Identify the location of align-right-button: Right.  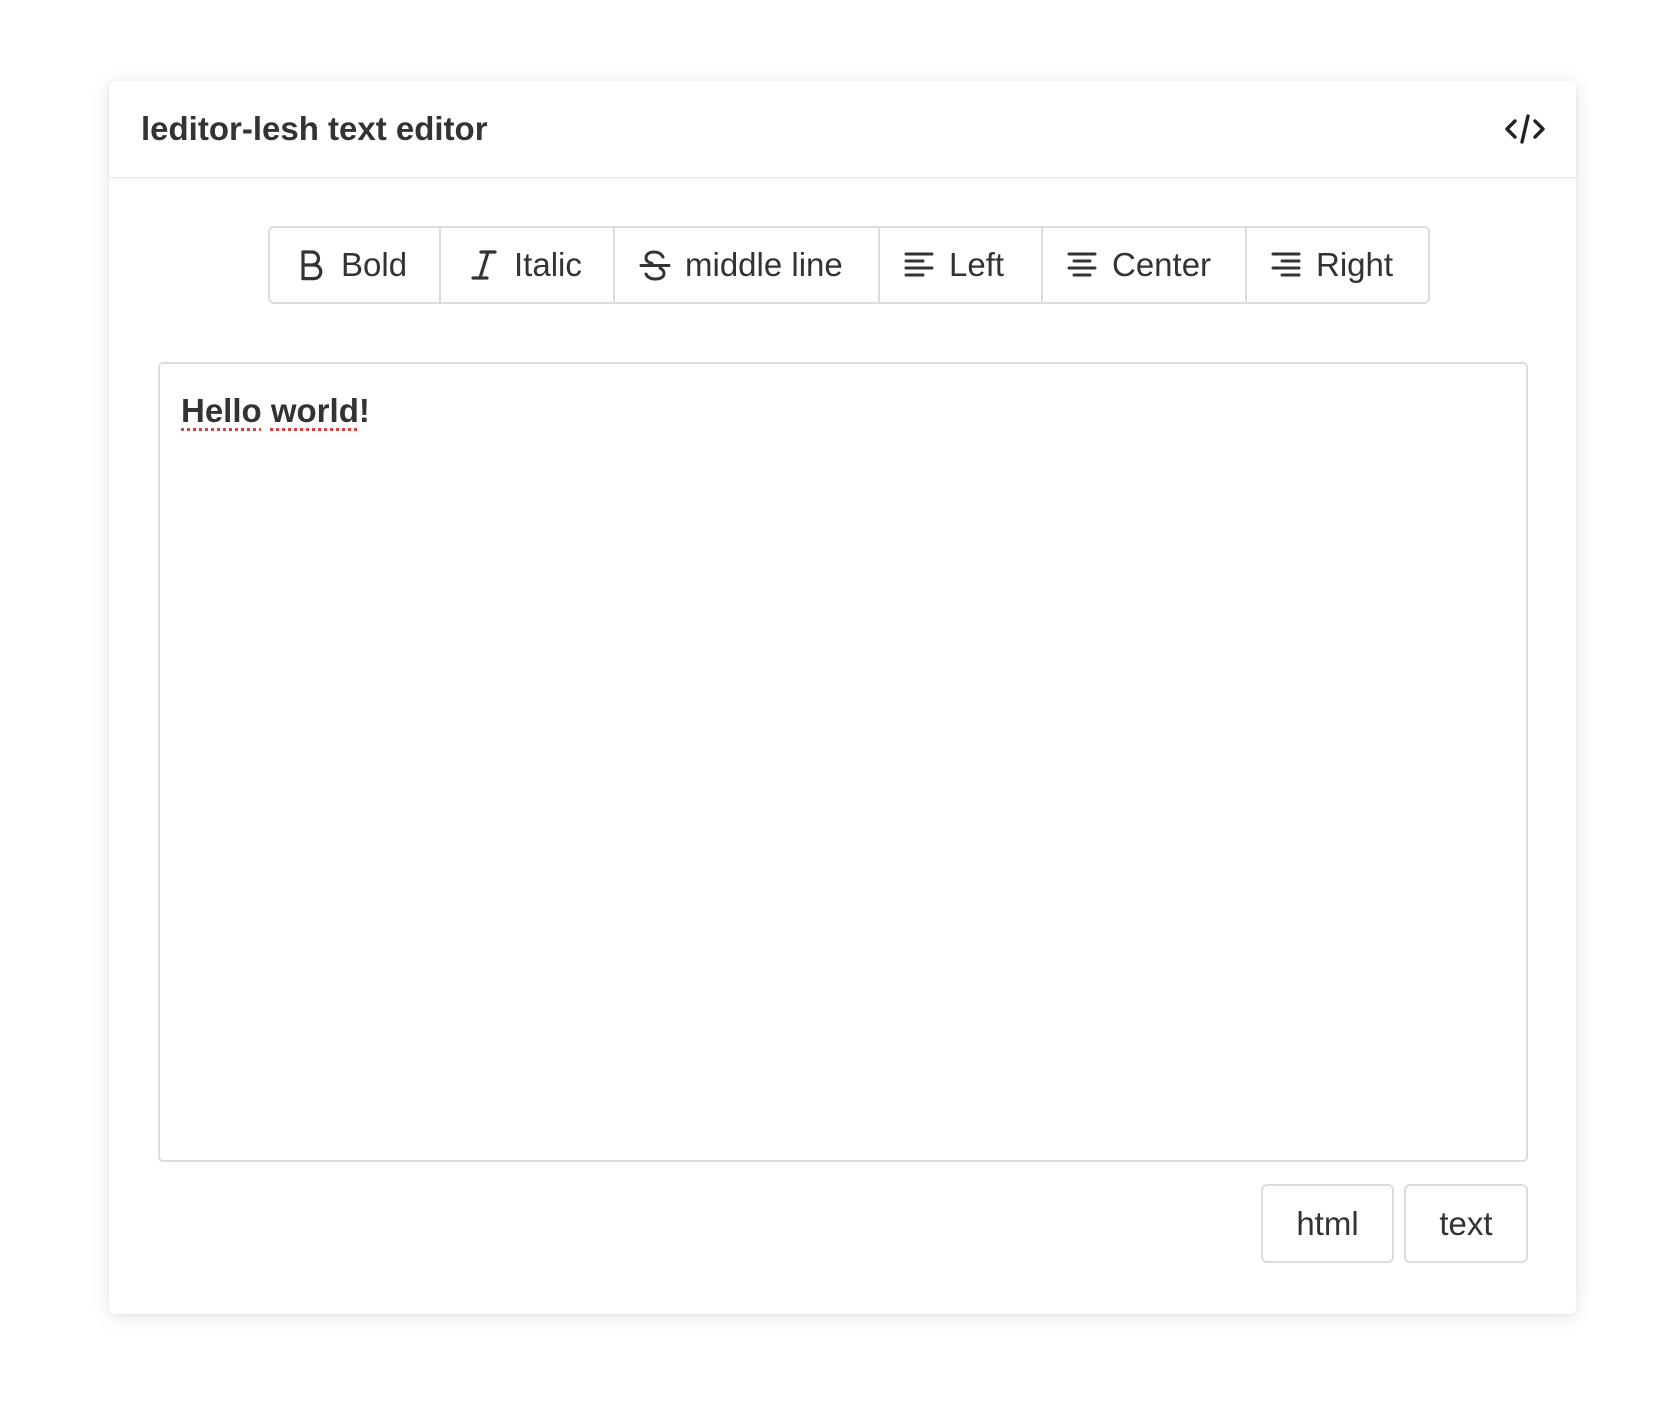
(1337, 265).